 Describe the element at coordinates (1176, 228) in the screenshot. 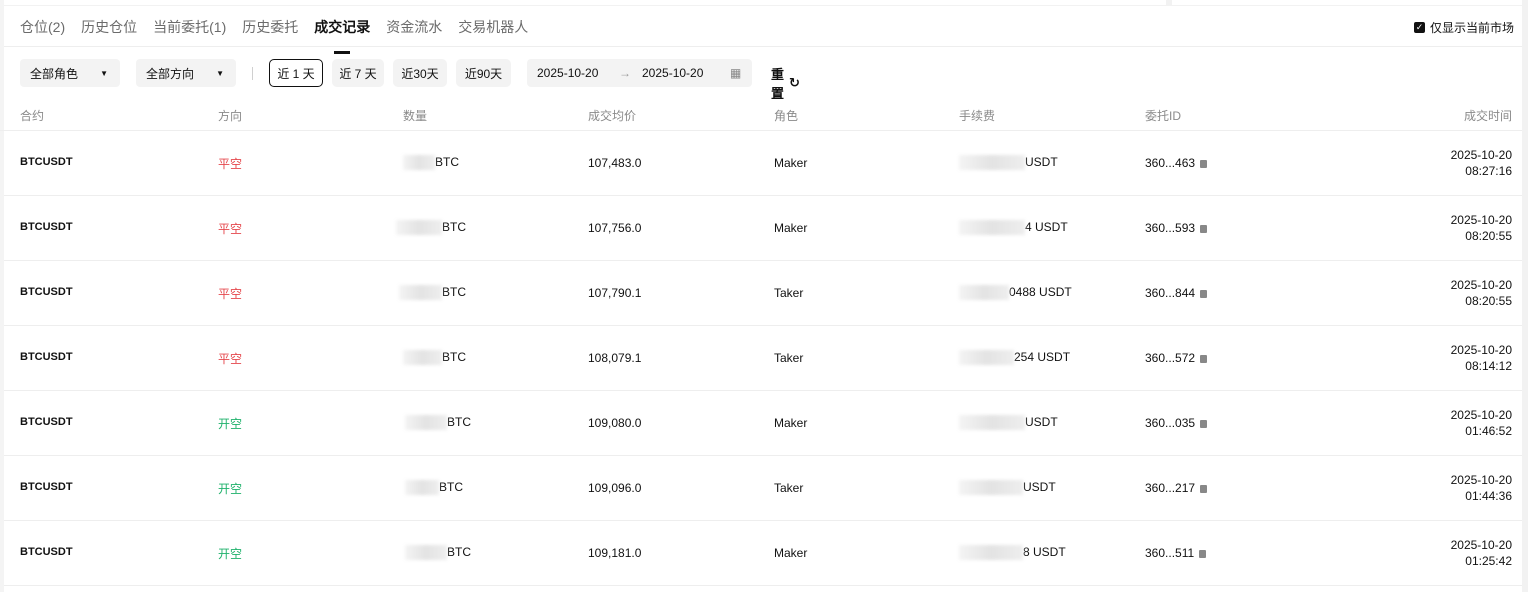

I see `order-id: 360...593` at that location.